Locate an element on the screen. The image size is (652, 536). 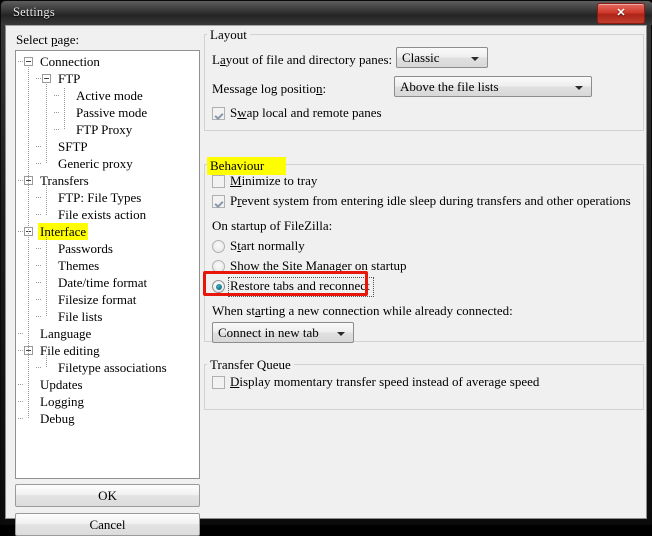
radio-restore-tabs-label: Restore tabs and reconnect is located at coordinates (300, 285).